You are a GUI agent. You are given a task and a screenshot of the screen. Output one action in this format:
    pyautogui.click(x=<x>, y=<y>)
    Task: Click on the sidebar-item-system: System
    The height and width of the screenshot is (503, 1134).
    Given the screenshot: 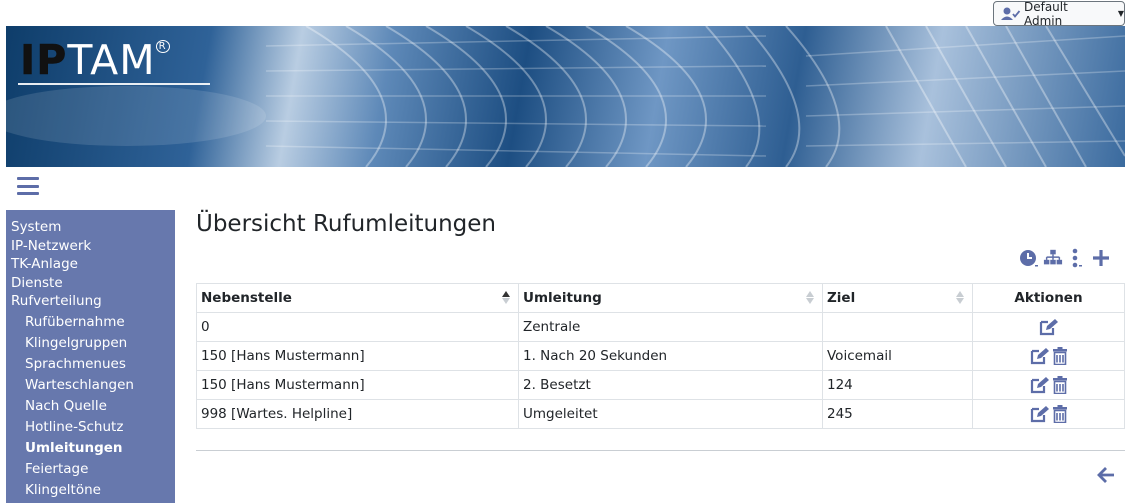 What is the action you would take?
    pyautogui.click(x=90, y=227)
    